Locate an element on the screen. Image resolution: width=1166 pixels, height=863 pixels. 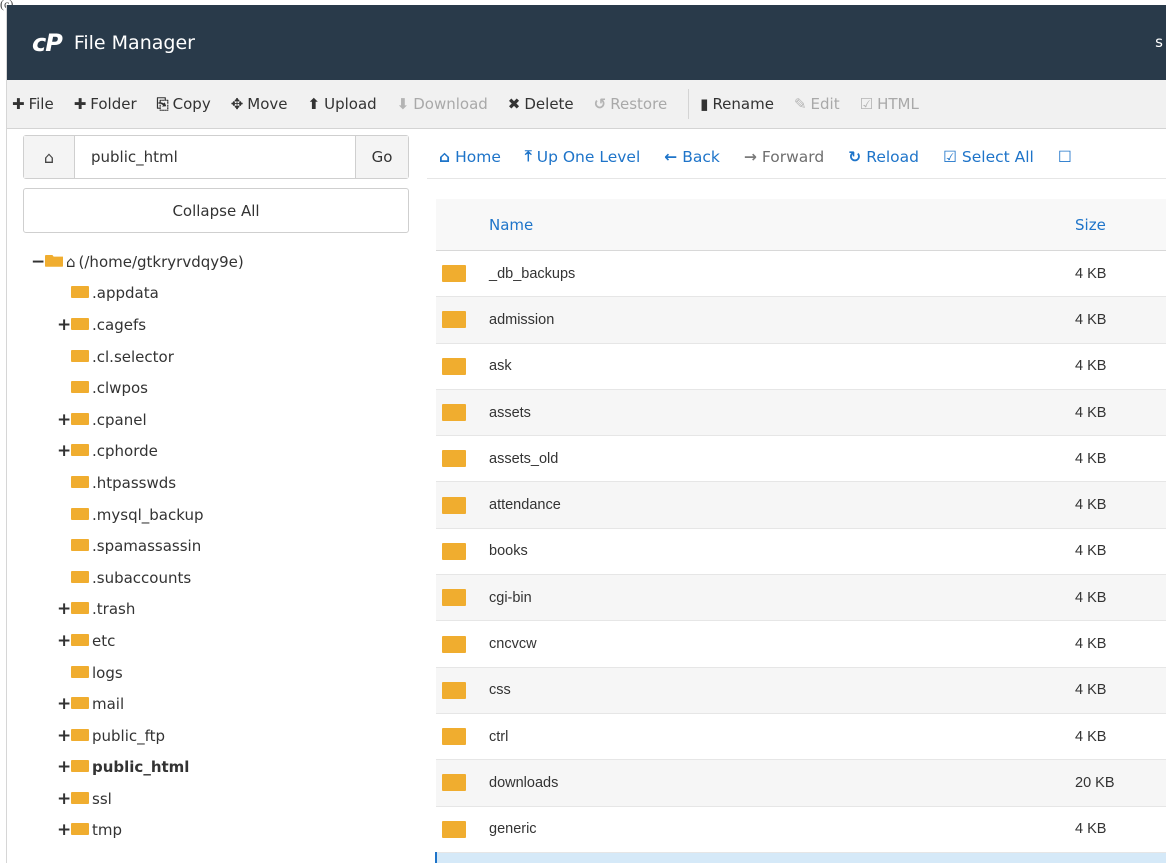
tree-item: .subaccounts is located at coordinates (216, 578).